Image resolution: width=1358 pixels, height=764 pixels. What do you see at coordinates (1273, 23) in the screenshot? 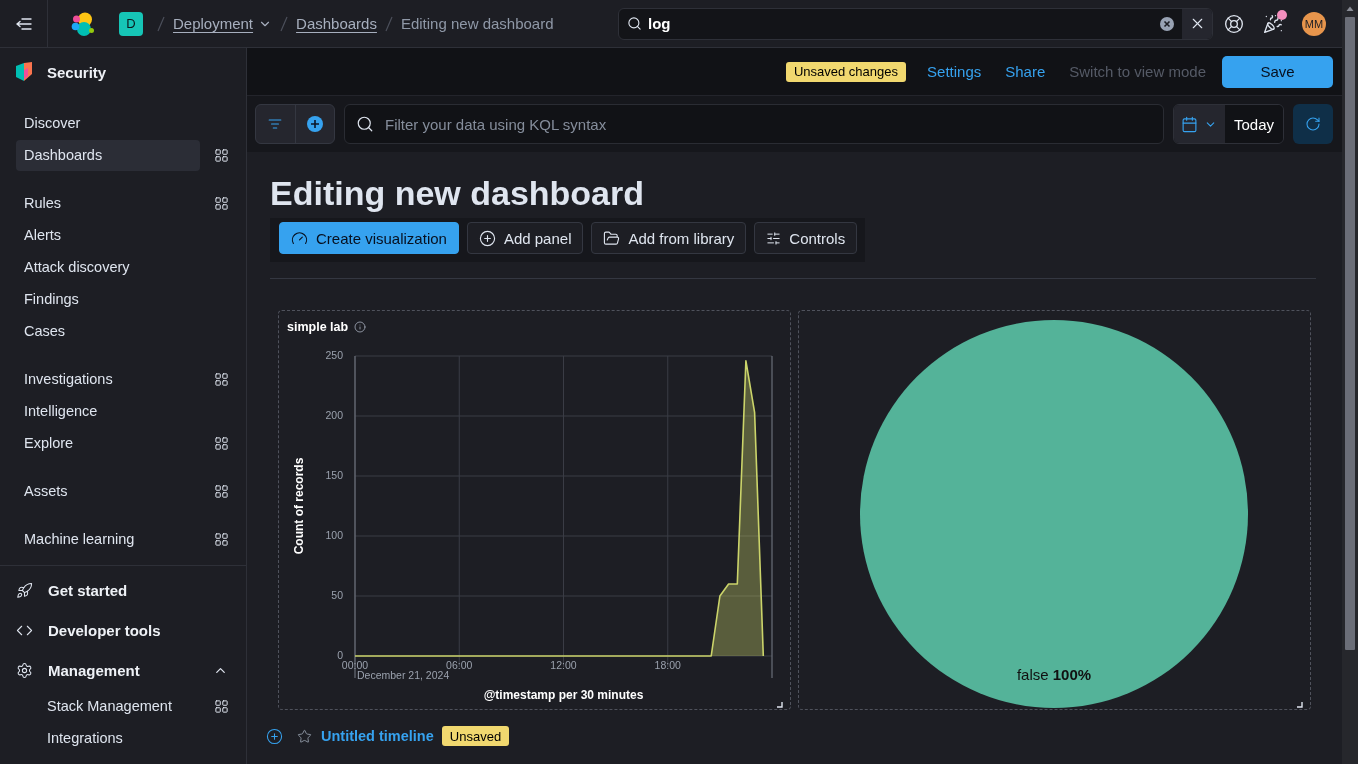
I see `party-popper-icon` at bounding box center [1273, 23].